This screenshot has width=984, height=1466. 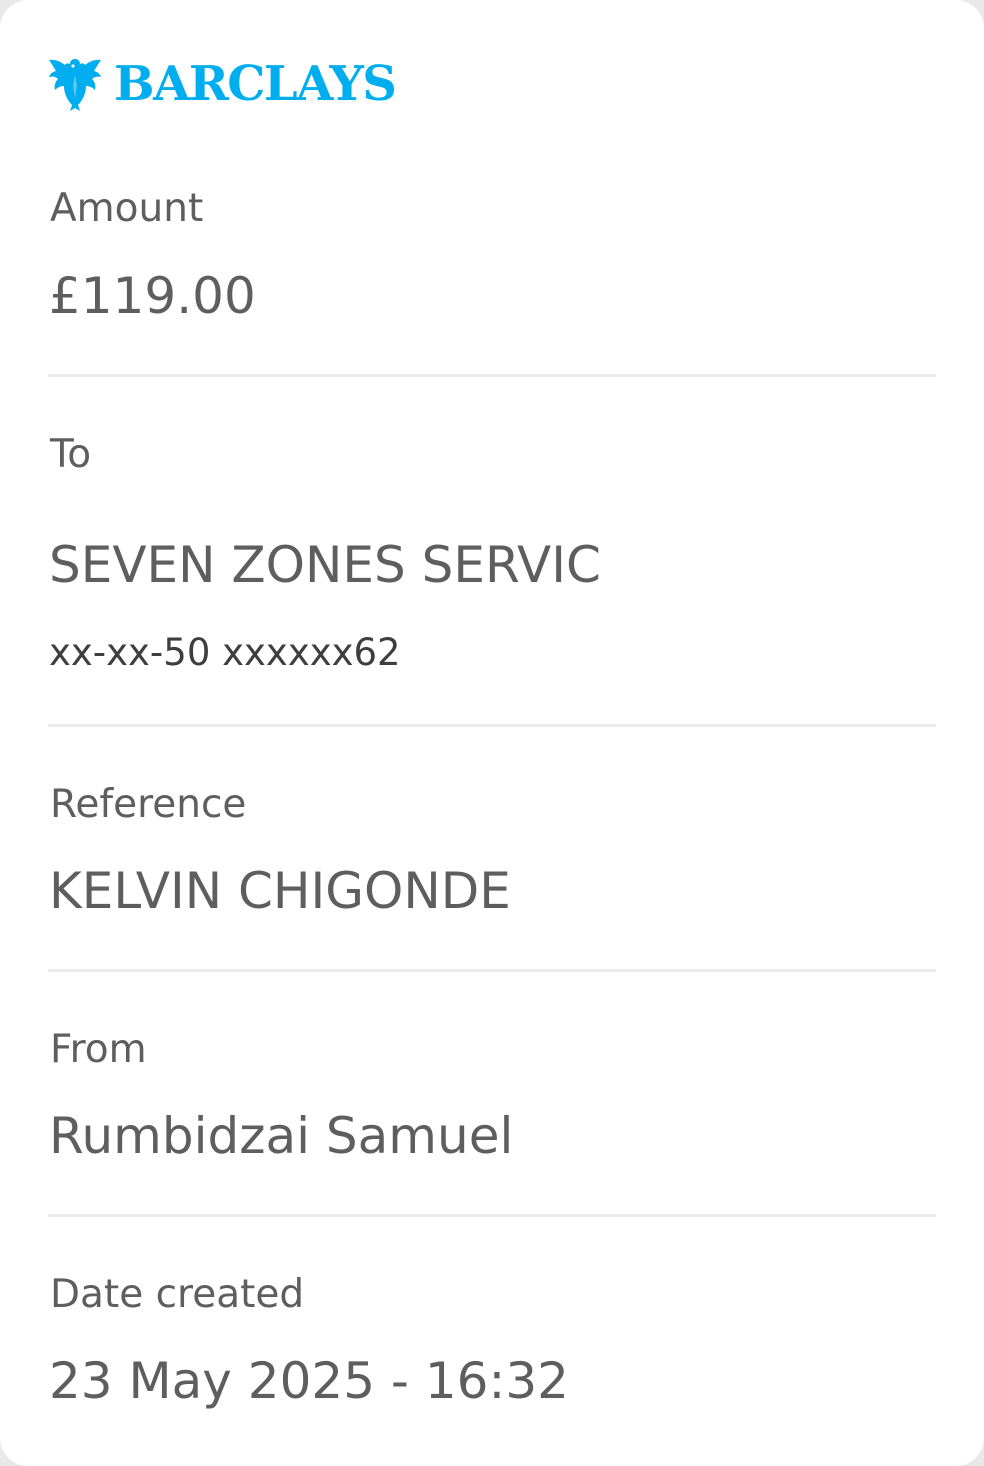 I want to click on amount-value: £119.00, so click(x=152, y=296).